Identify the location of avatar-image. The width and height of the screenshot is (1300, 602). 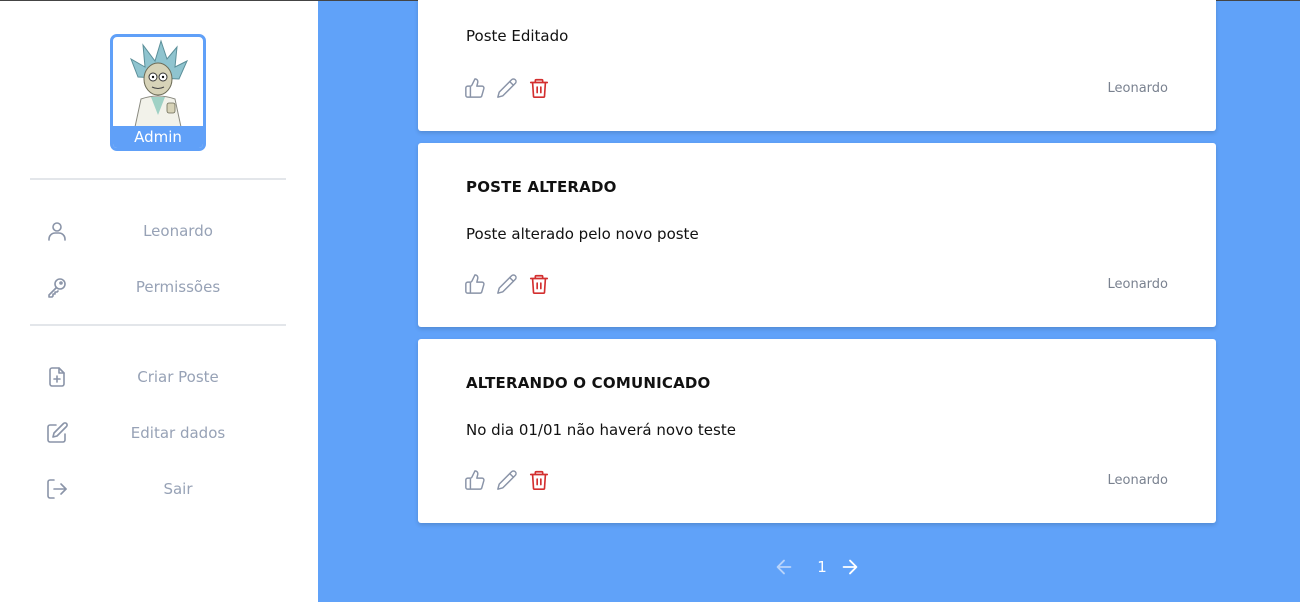
(159, 83).